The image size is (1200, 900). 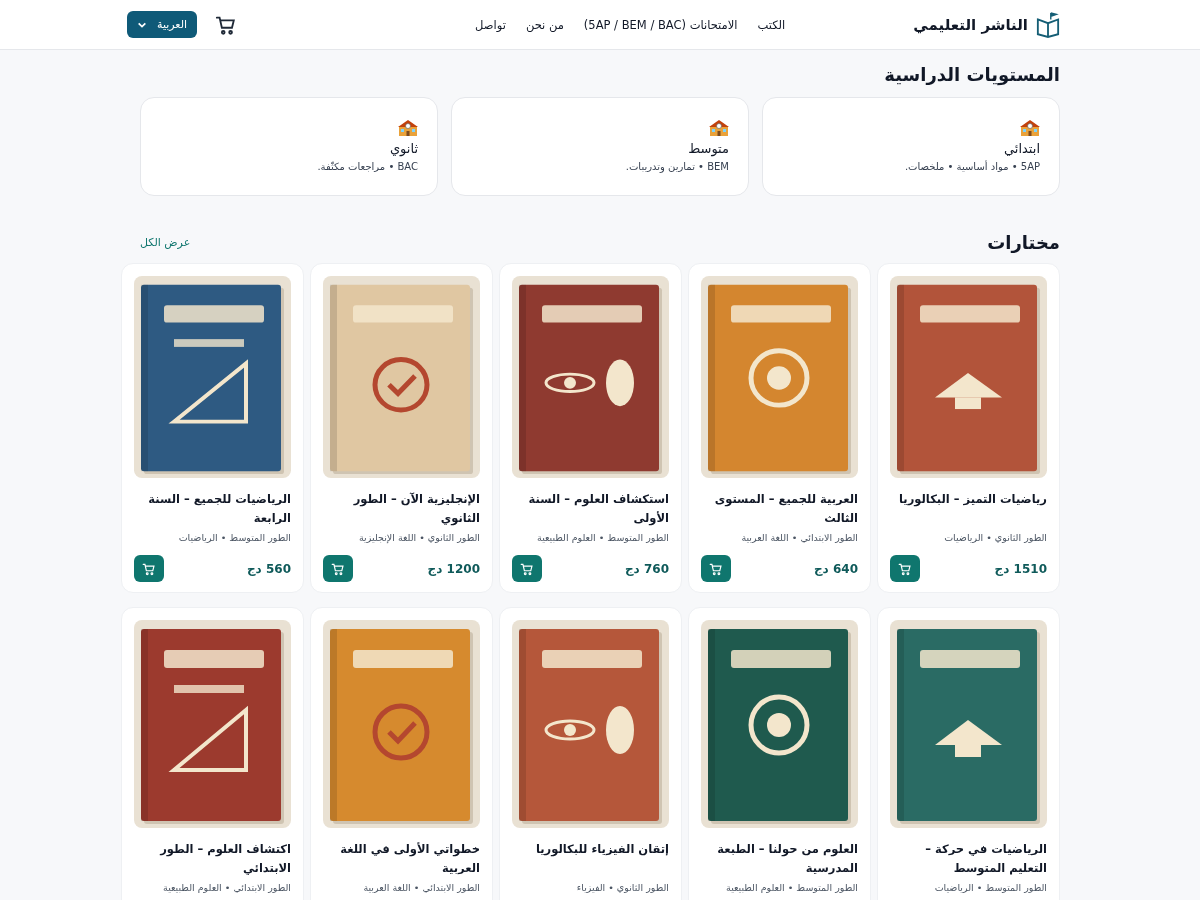 I want to click on product-meta: الطور الثانوي • الفيزياء, so click(x=622, y=887).